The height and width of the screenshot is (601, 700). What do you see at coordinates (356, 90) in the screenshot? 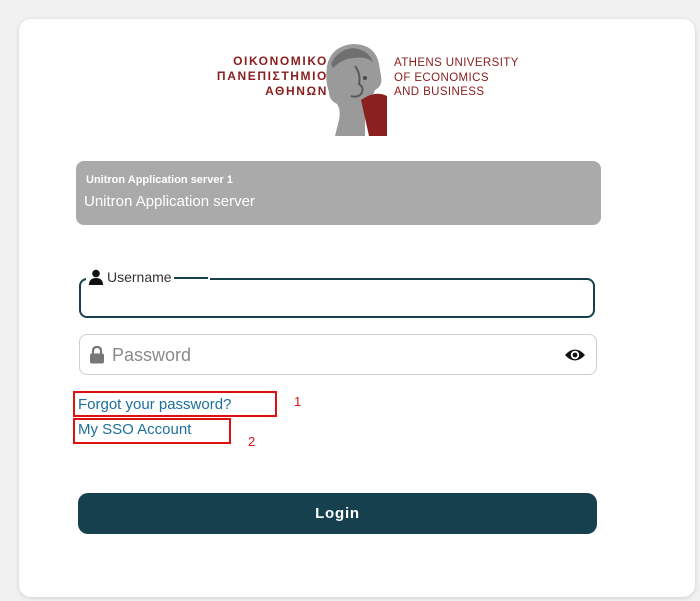
I see `university-emblem-icon` at bounding box center [356, 90].